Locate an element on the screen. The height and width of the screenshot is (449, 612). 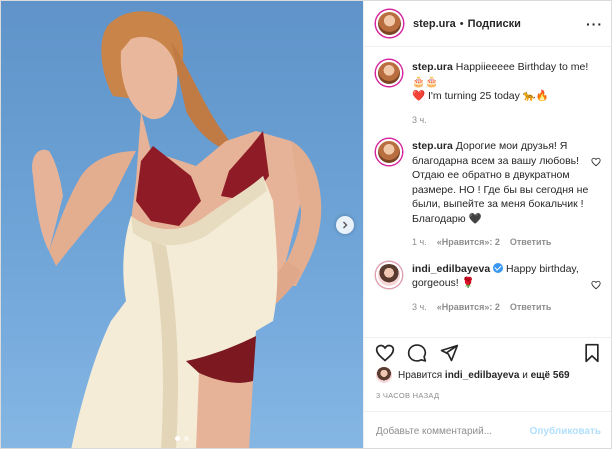
caption-emoji-cake: 🎂🎂 is located at coordinates (425, 81).